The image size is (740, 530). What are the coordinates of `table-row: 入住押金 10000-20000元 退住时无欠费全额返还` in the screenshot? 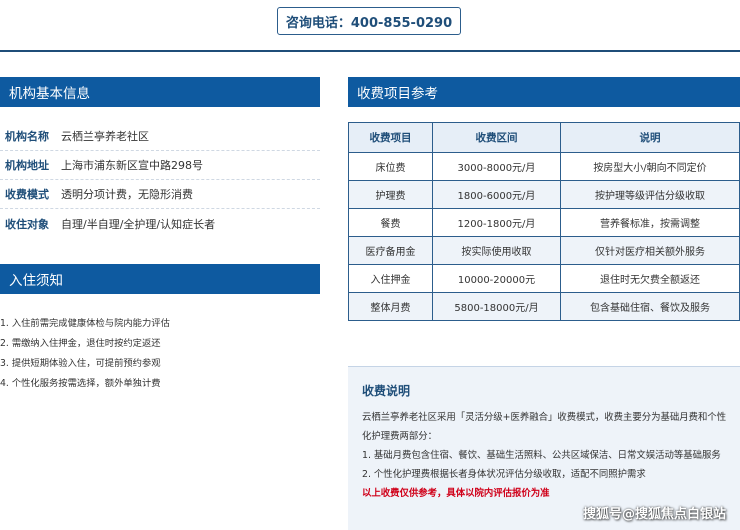 It's located at (544, 278).